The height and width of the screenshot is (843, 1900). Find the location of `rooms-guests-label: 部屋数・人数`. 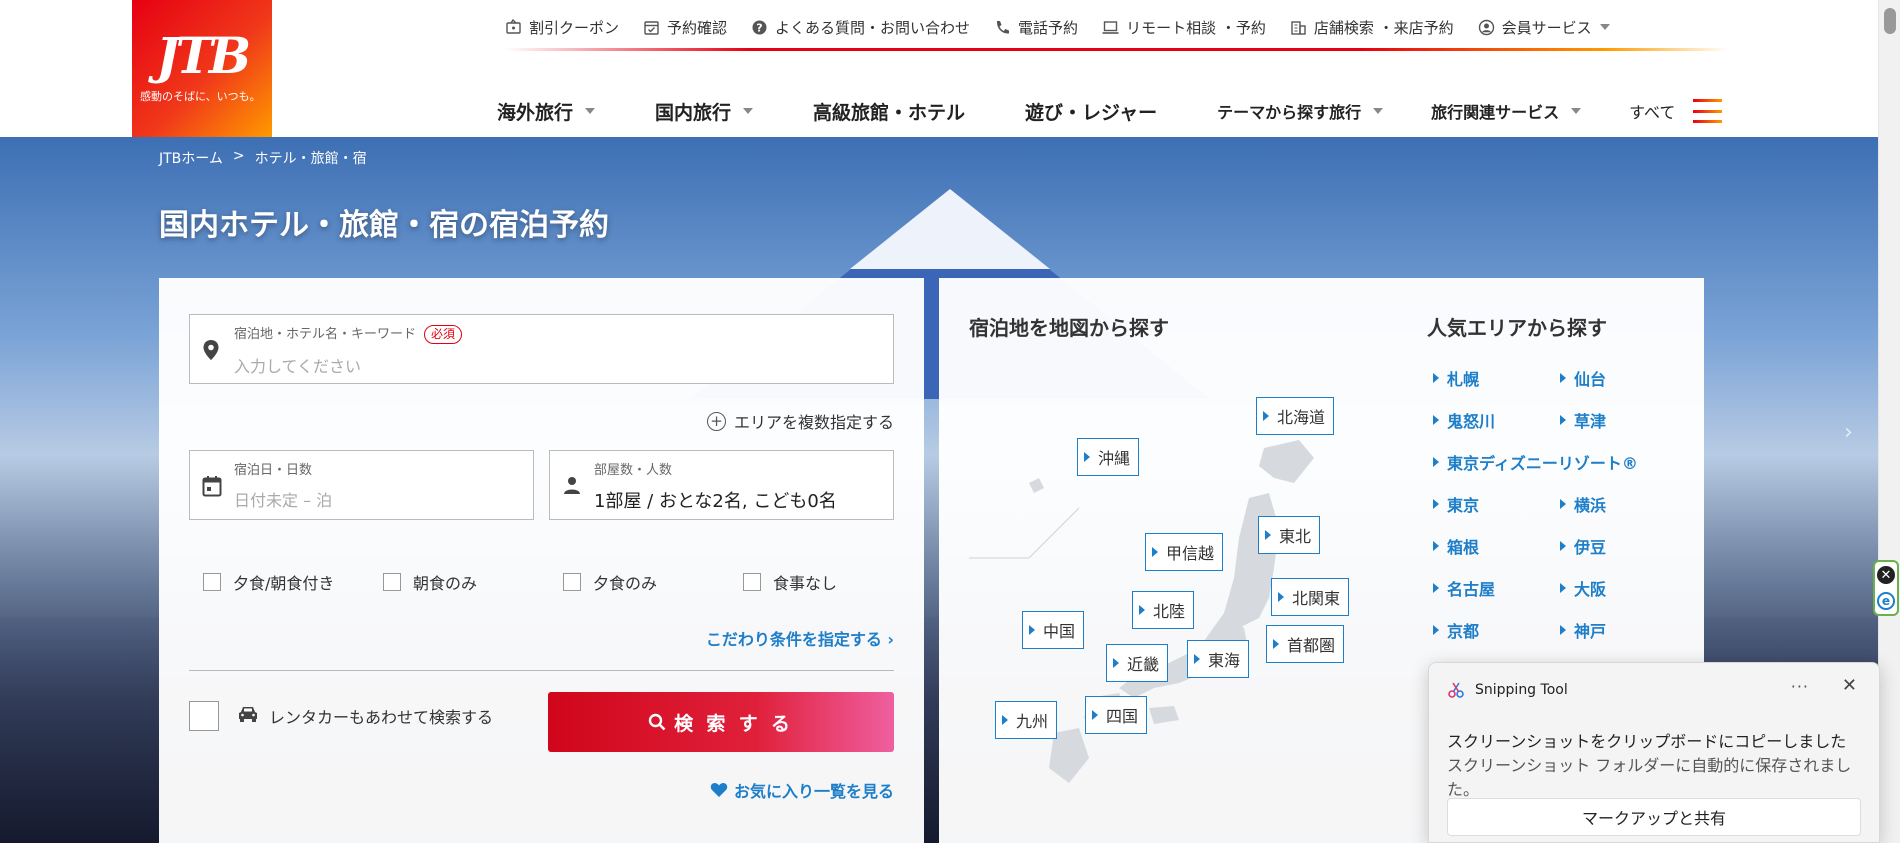

rooms-guests-label: 部屋数・人数 is located at coordinates (633, 470).